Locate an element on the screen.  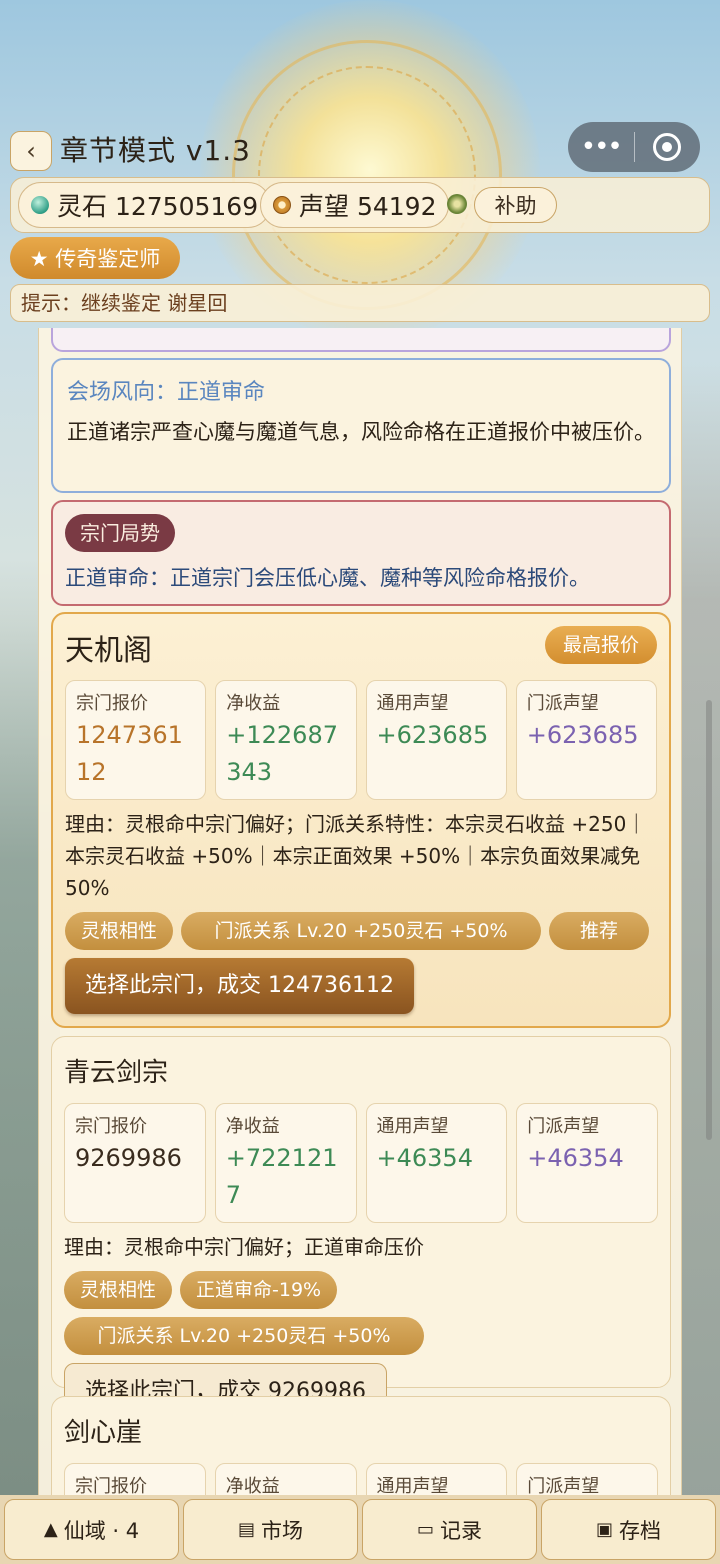
stat-value: +122687343 is located at coordinates (282, 753).